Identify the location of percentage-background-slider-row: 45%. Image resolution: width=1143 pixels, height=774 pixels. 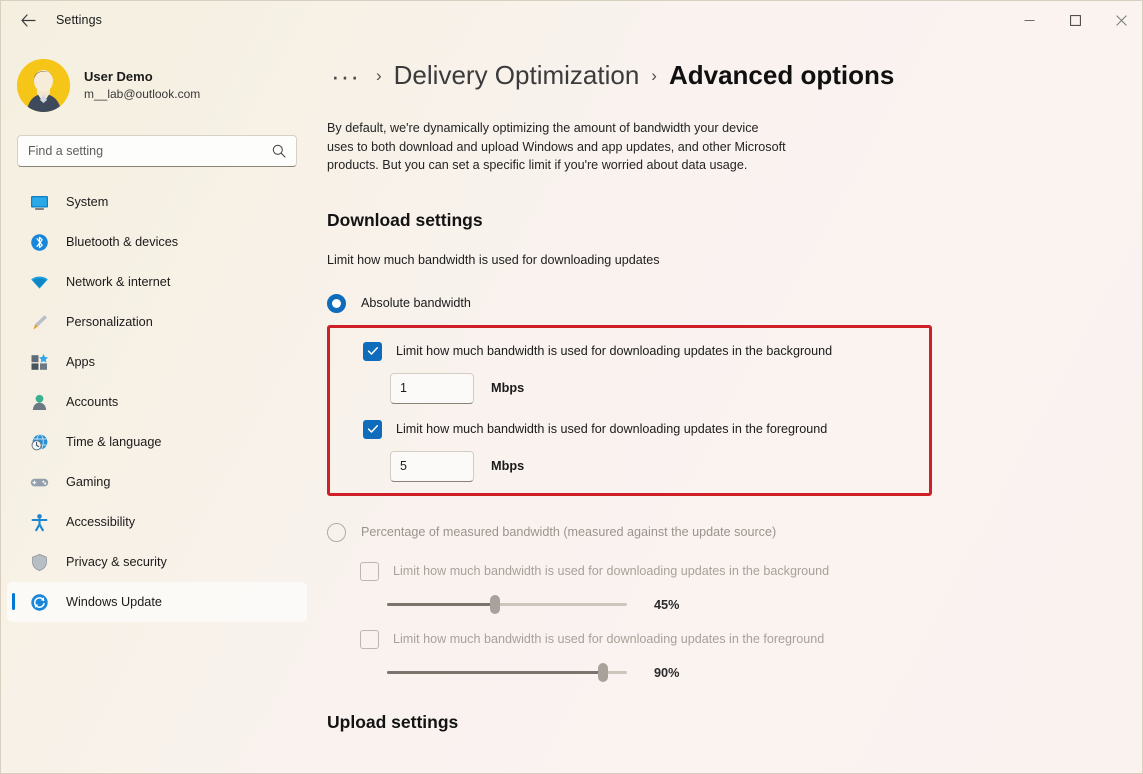
(734, 605).